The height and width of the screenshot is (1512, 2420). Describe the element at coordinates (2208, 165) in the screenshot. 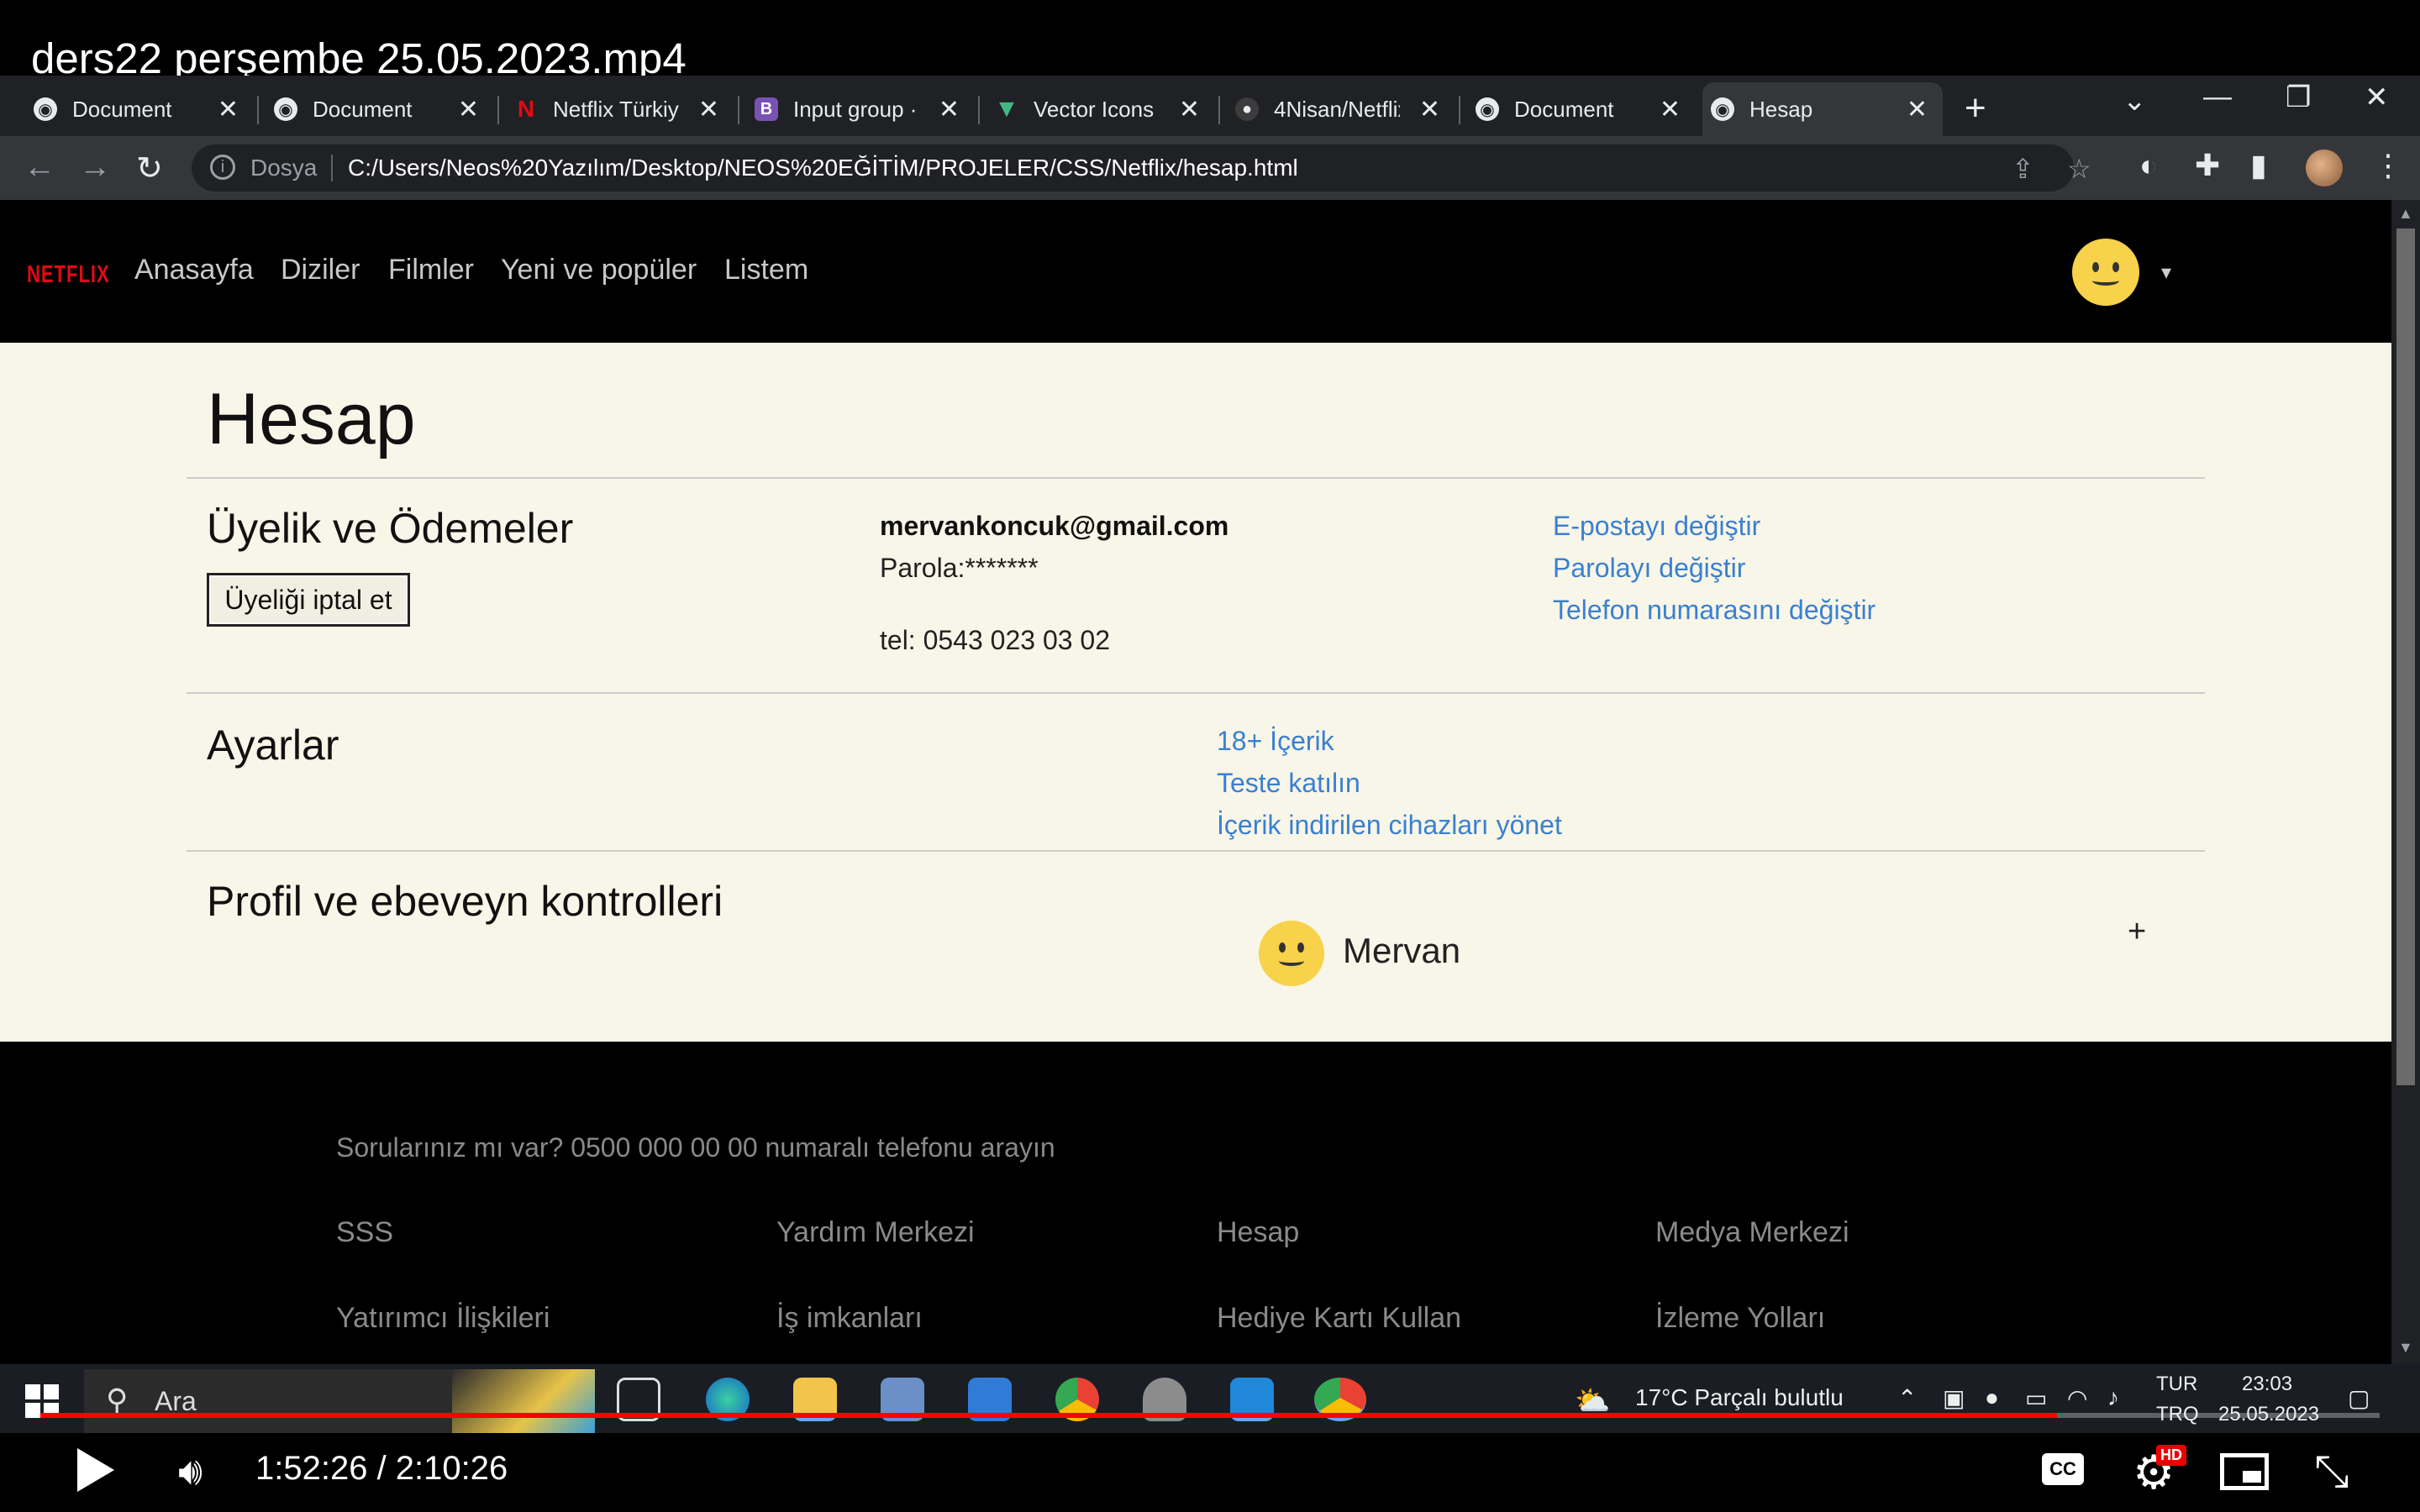

I see `extensions-puzzle-icon: ✚` at that location.